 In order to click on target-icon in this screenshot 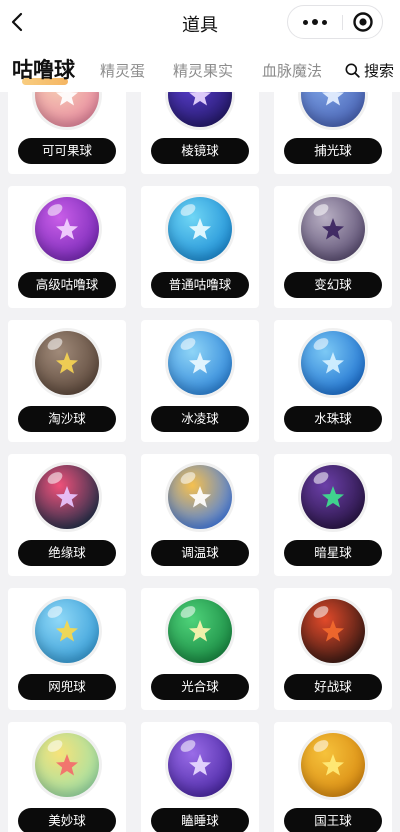, I will do `click(363, 22)`.